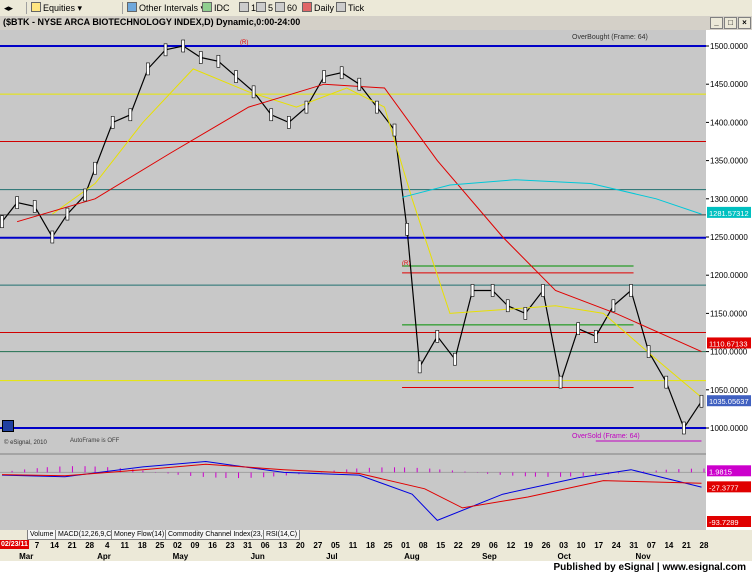 The height and width of the screenshot is (575, 752). What do you see at coordinates (716, 23) in the screenshot?
I see `minimize-button: _` at bounding box center [716, 23].